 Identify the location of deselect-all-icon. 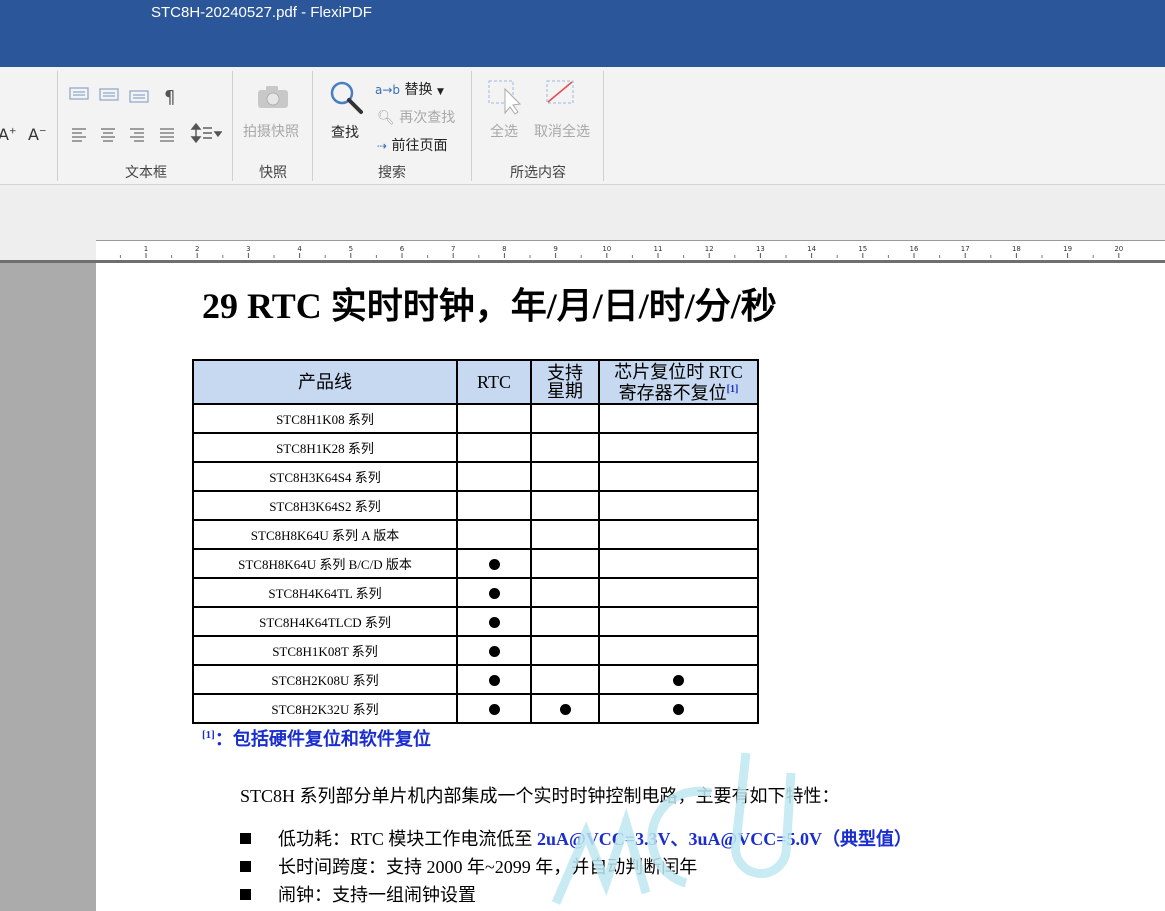
(560, 92).